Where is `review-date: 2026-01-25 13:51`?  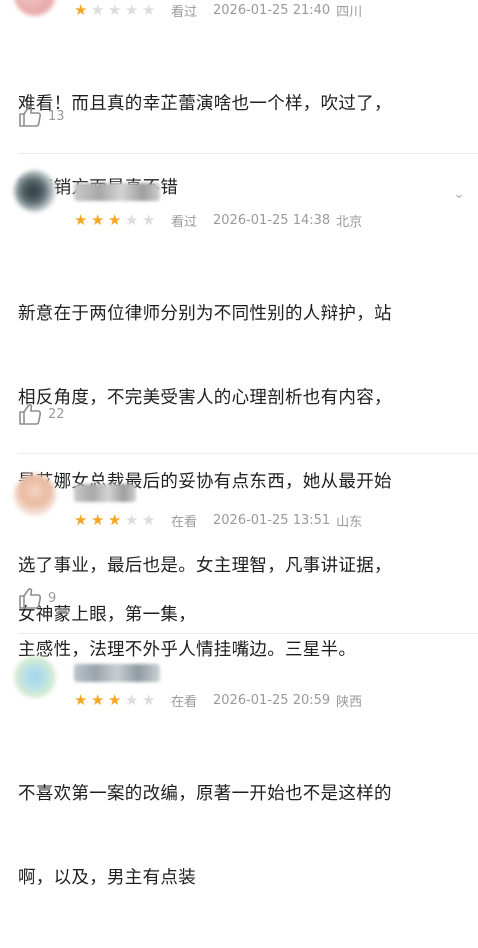 review-date: 2026-01-25 13:51 is located at coordinates (272, 520).